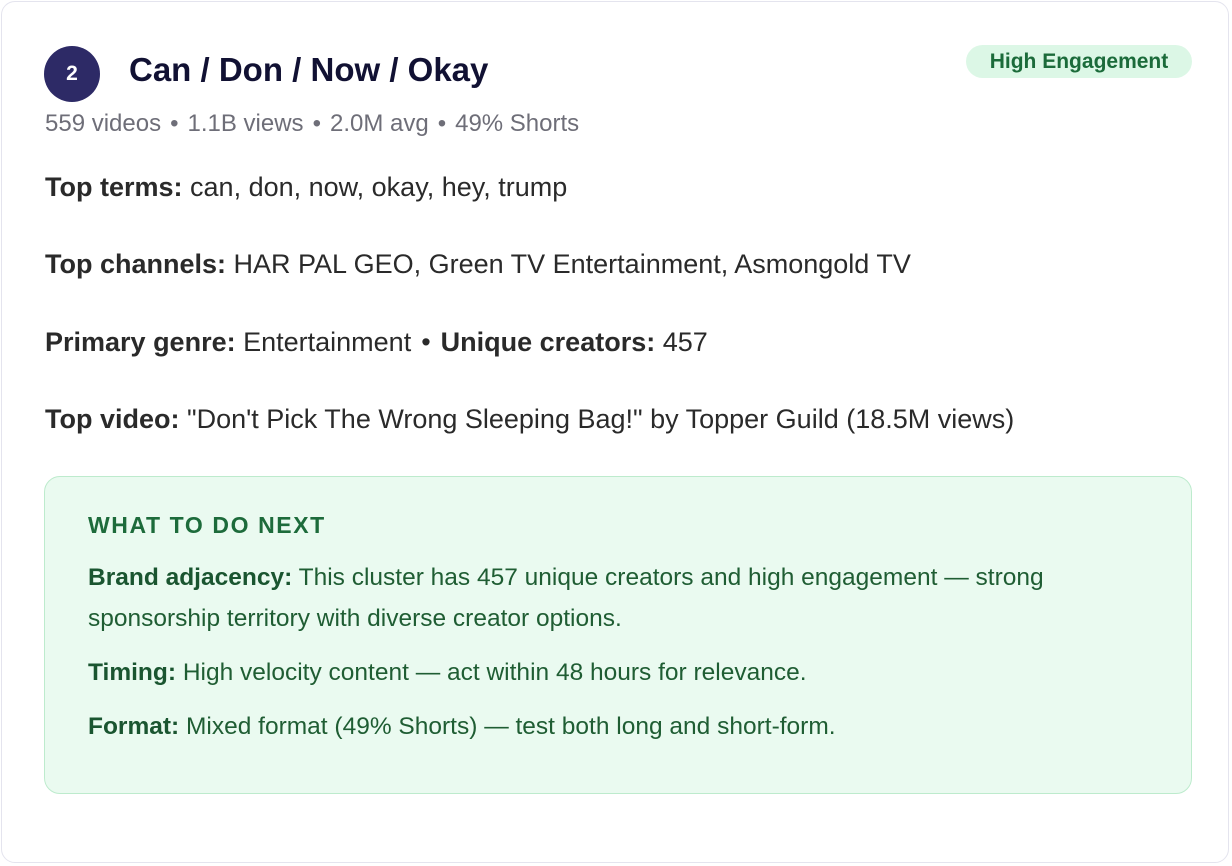  I want to click on stat-videos: 559 videos, so click(103, 123).